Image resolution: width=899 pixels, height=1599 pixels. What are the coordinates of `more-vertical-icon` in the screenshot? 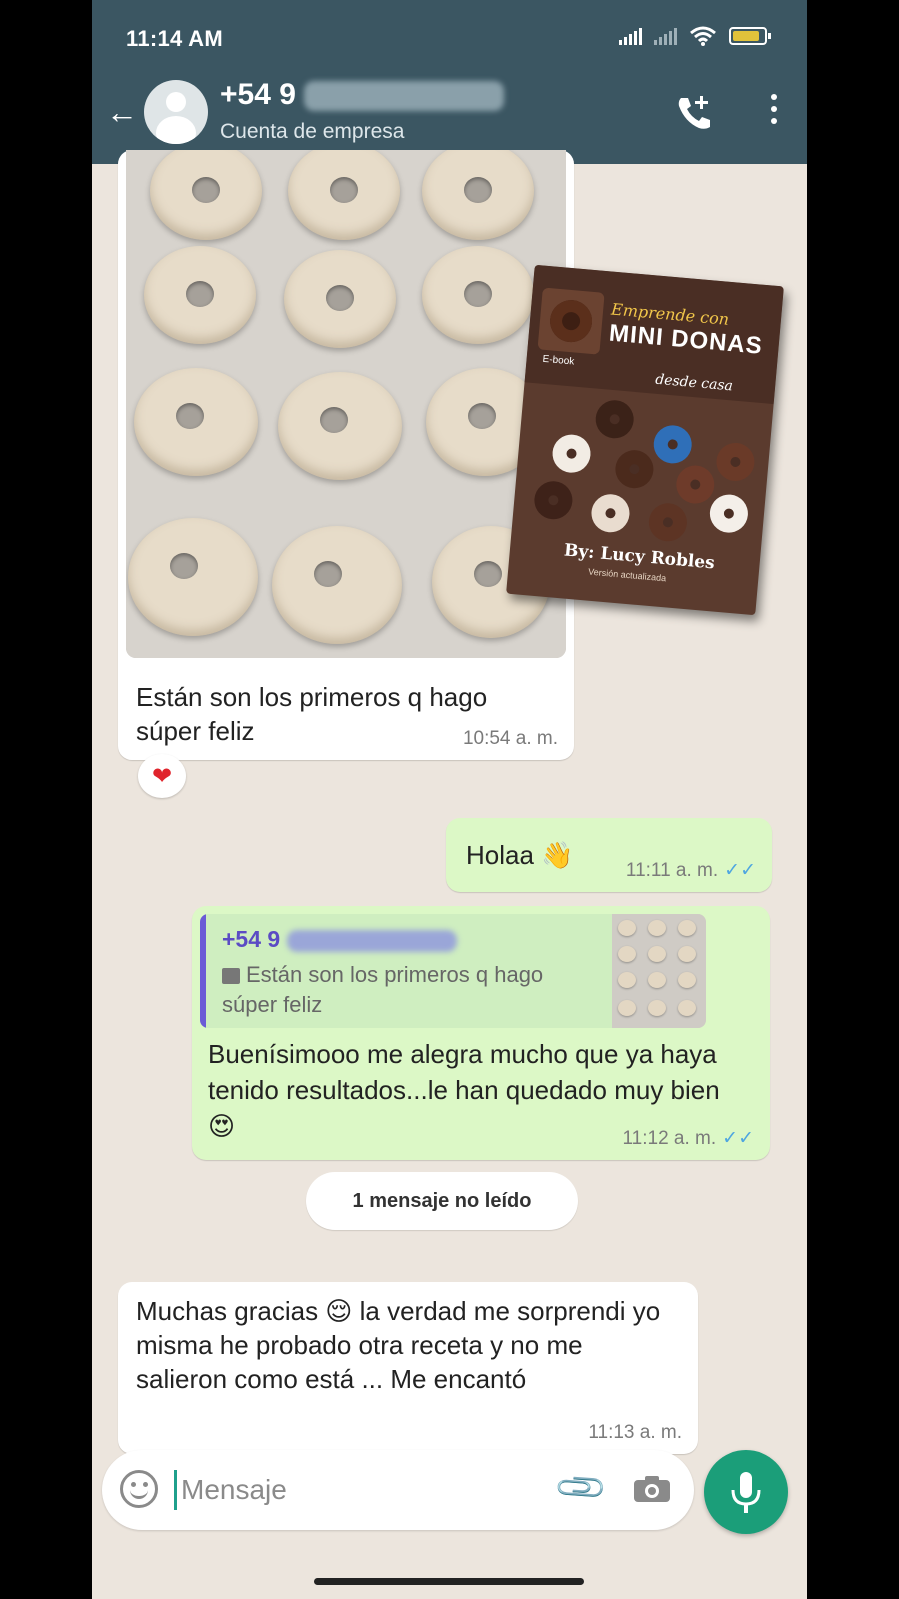 It's located at (774, 109).